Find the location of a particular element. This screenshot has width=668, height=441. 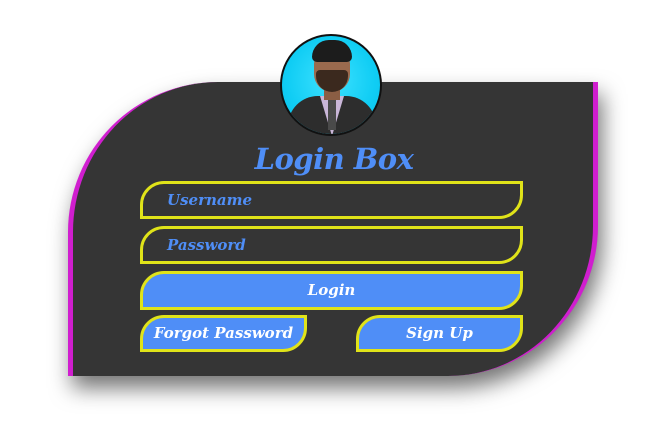

username-field: Username is located at coordinates (331, 200).